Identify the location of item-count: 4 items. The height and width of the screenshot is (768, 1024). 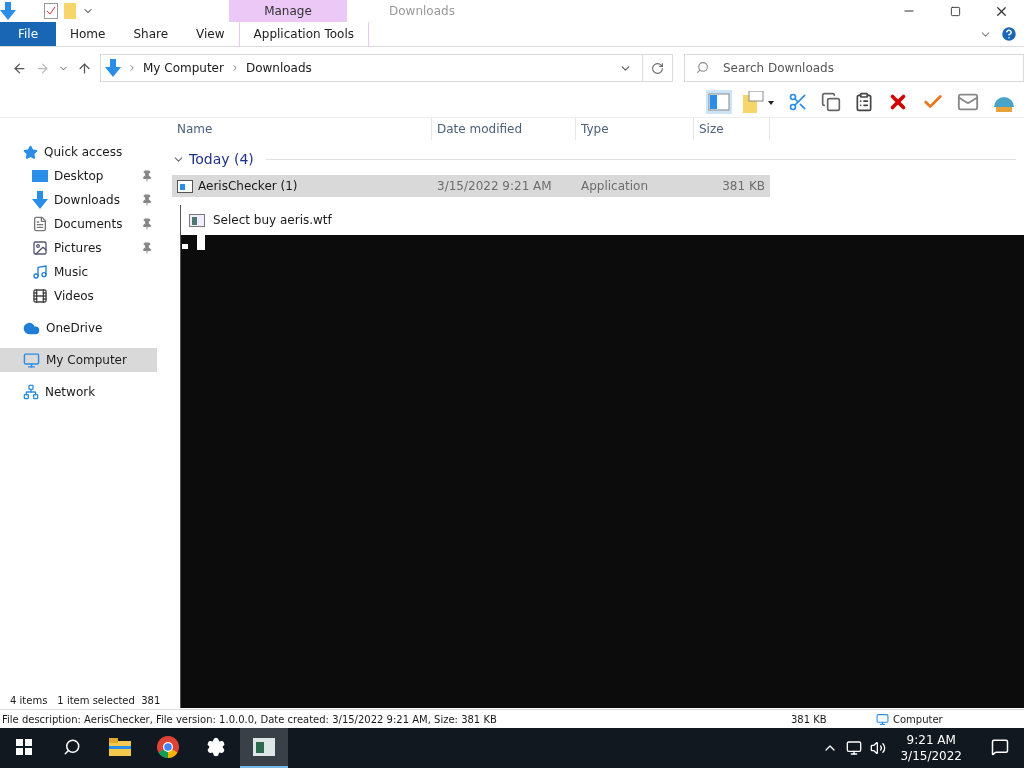
(29, 700).